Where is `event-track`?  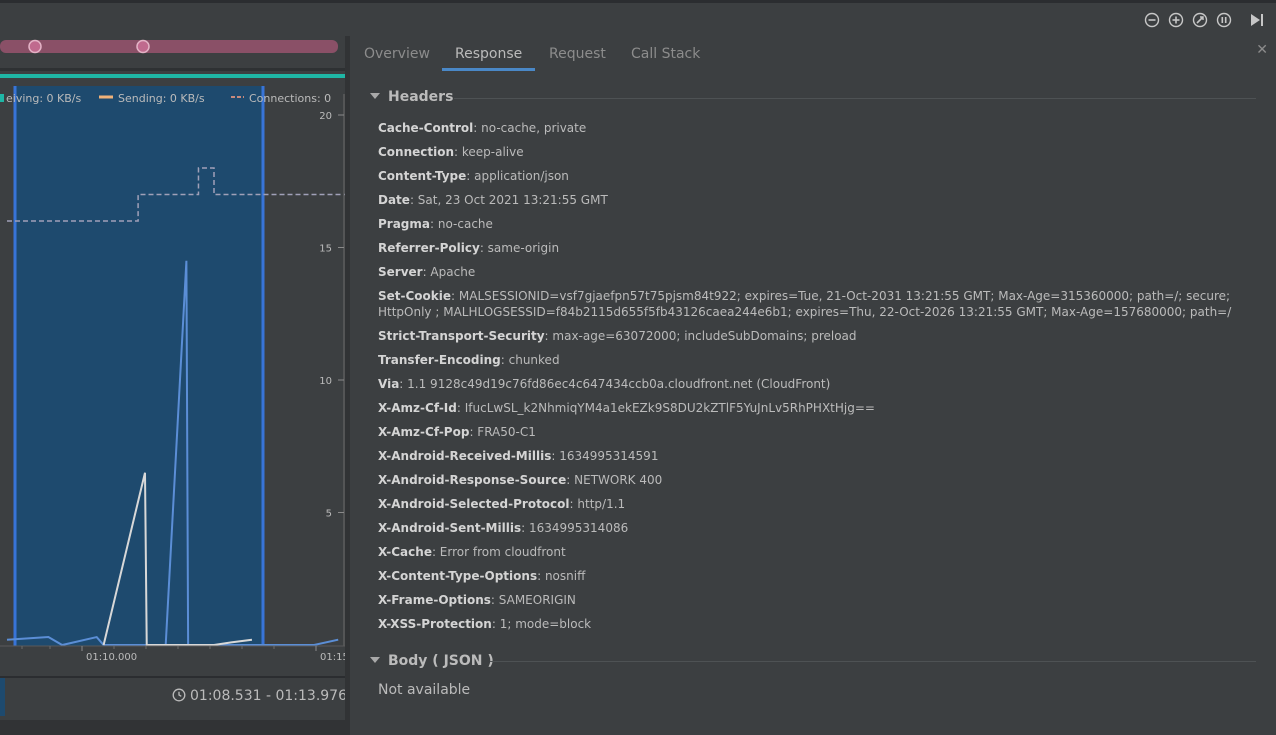 event-track is located at coordinates (169, 46).